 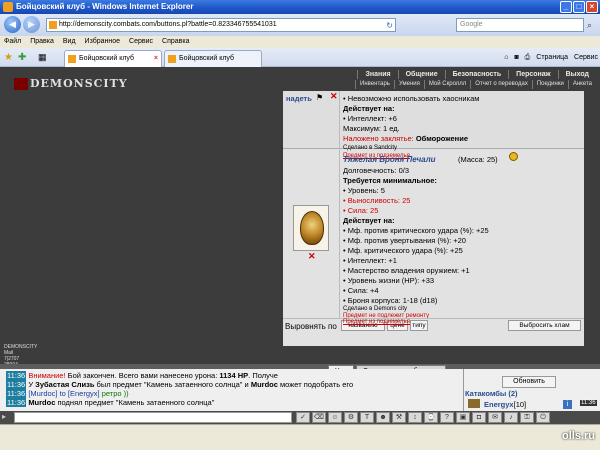 What do you see at coordinates (404, 240) in the screenshot?
I see `item-effect: • Мф. против увертывания (%): +20` at bounding box center [404, 240].